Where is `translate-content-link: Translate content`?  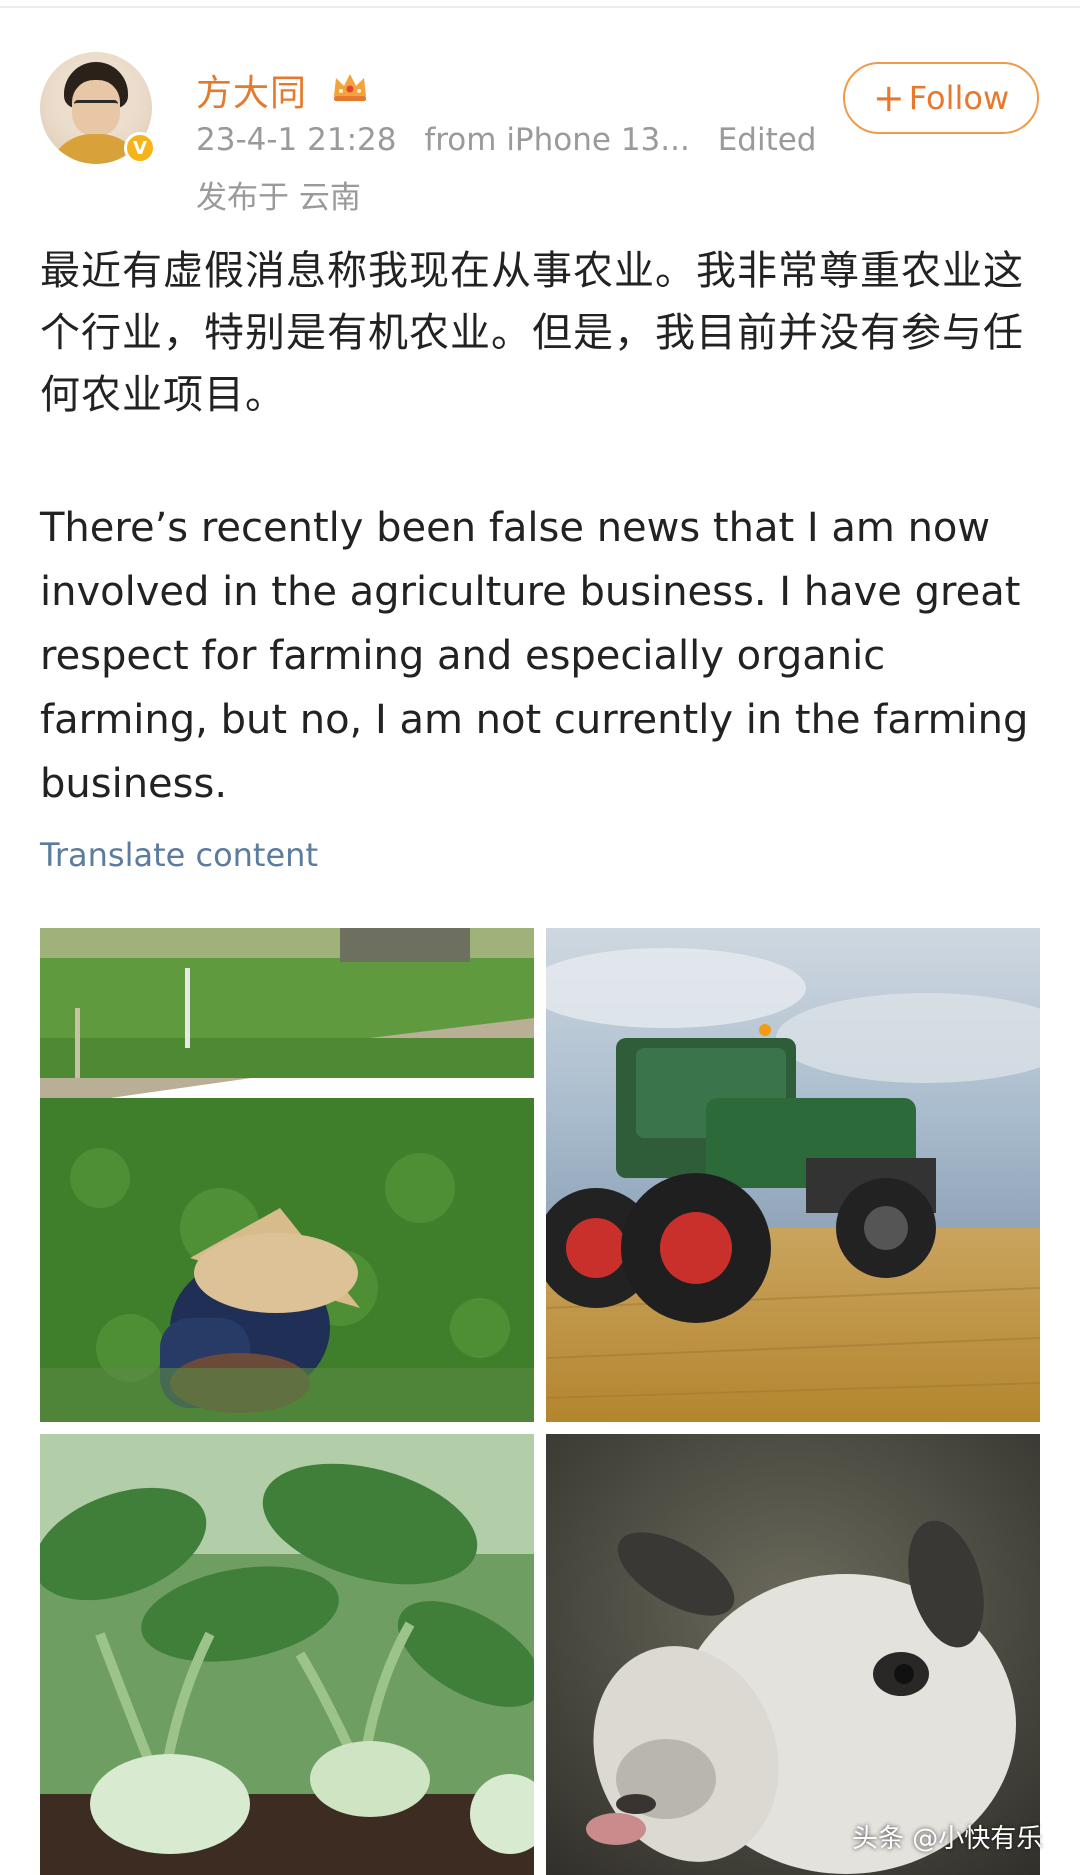 translate-content-link: Translate content is located at coordinates (179, 855).